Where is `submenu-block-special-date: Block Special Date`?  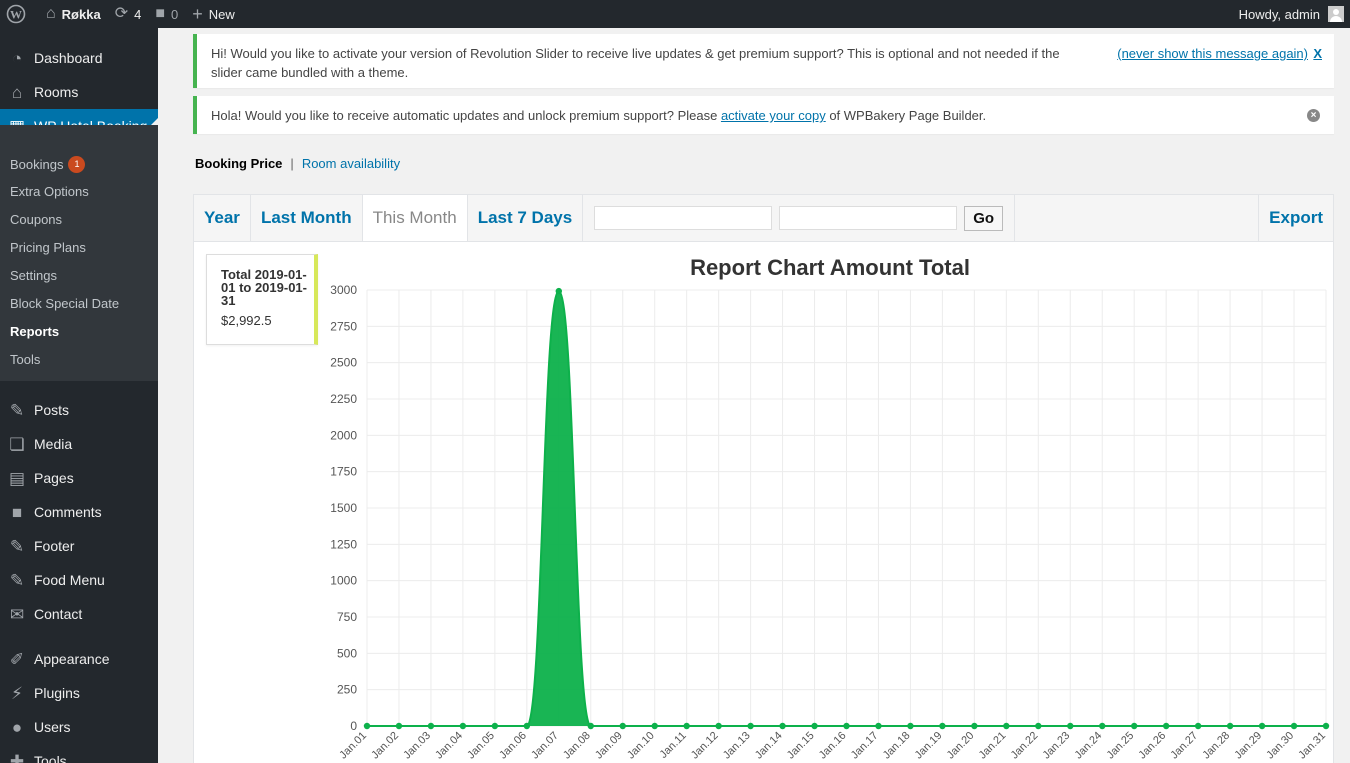
submenu-block-special-date: Block Special Date is located at coordinates (64, 303).